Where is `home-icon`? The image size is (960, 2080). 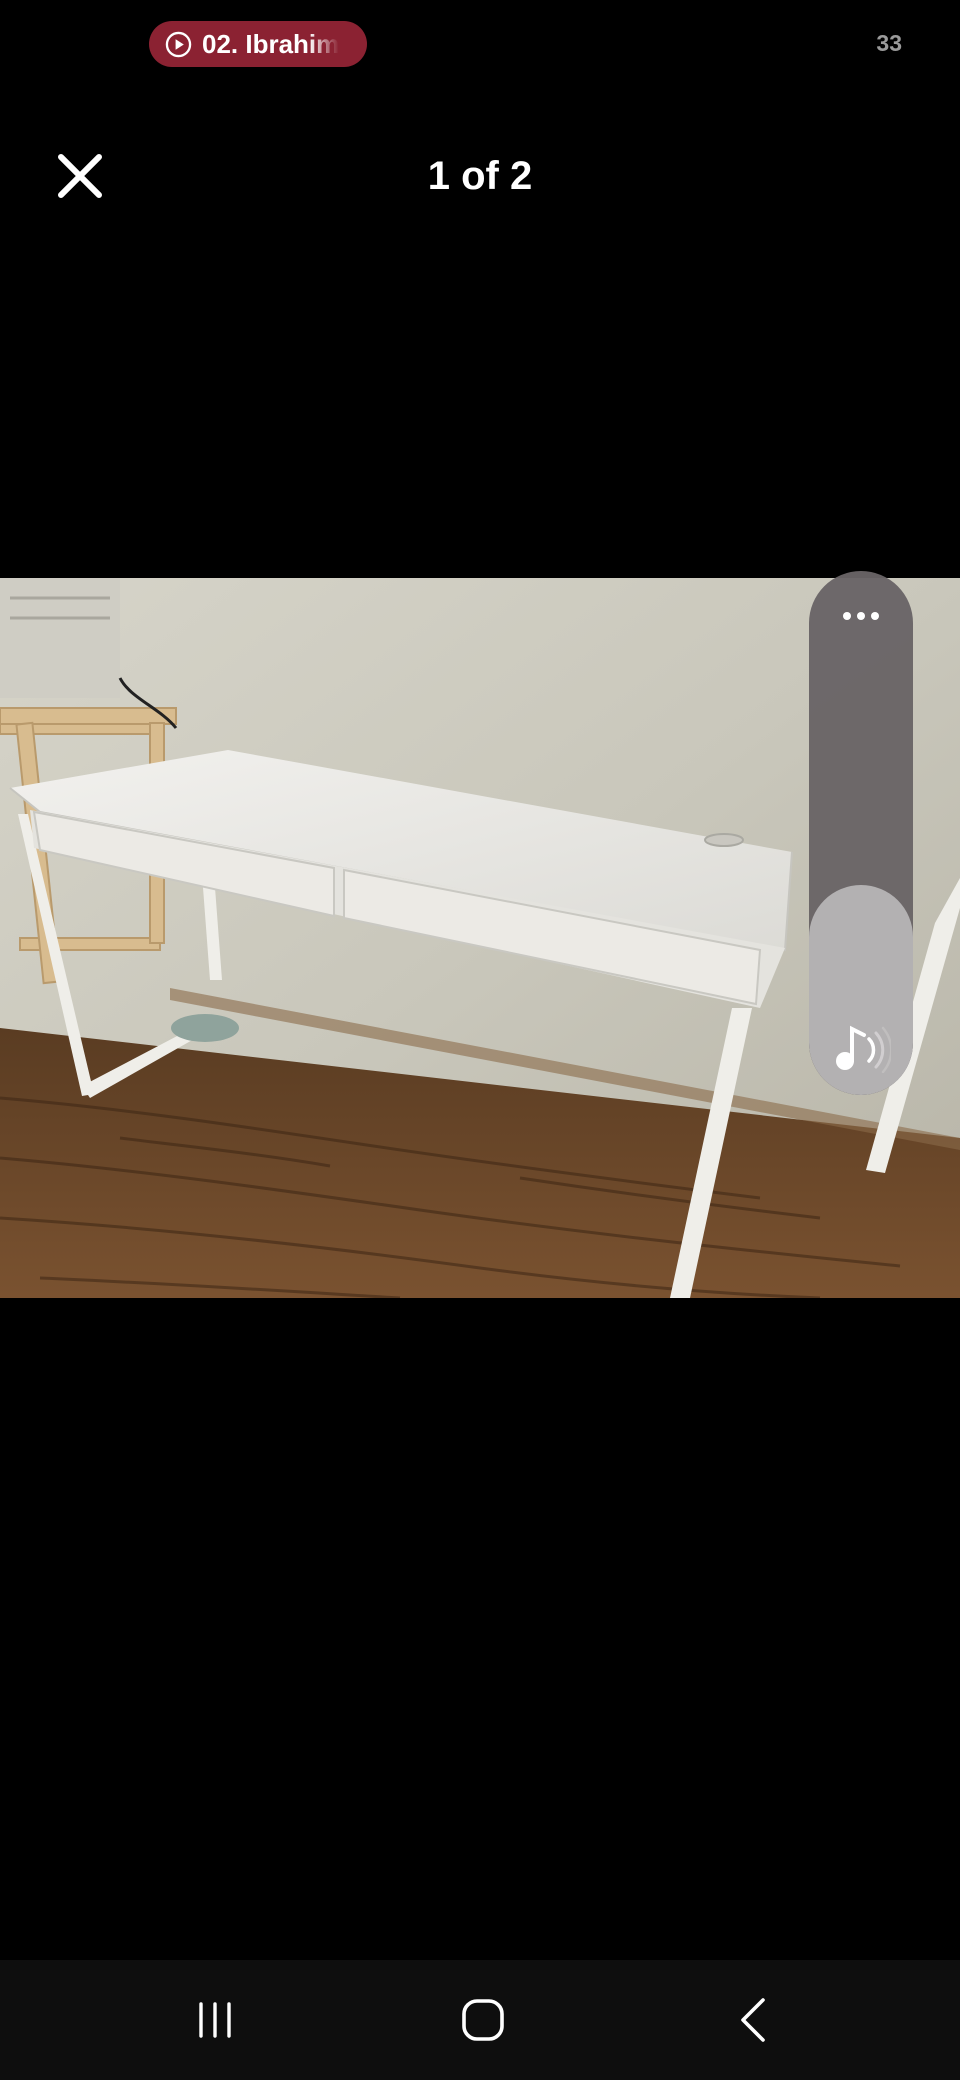 home-icon is located at coordinates (483, 2020).